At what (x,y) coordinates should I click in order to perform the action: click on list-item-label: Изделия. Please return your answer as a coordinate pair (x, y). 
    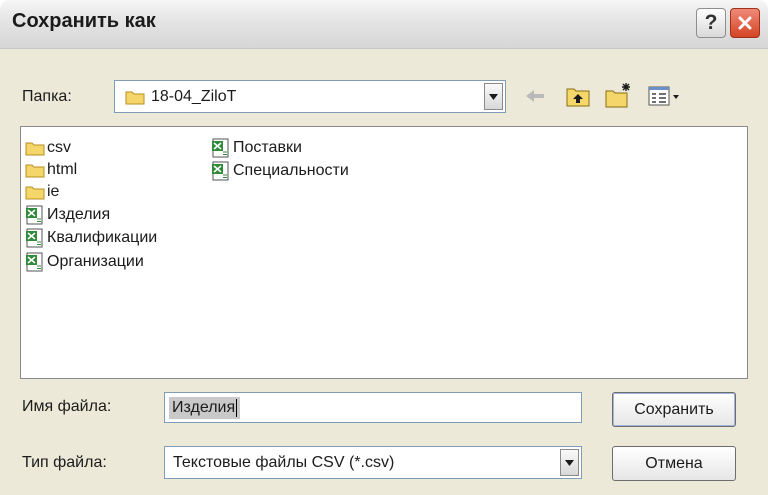
    Looking at the image, I should click on (79, 214).